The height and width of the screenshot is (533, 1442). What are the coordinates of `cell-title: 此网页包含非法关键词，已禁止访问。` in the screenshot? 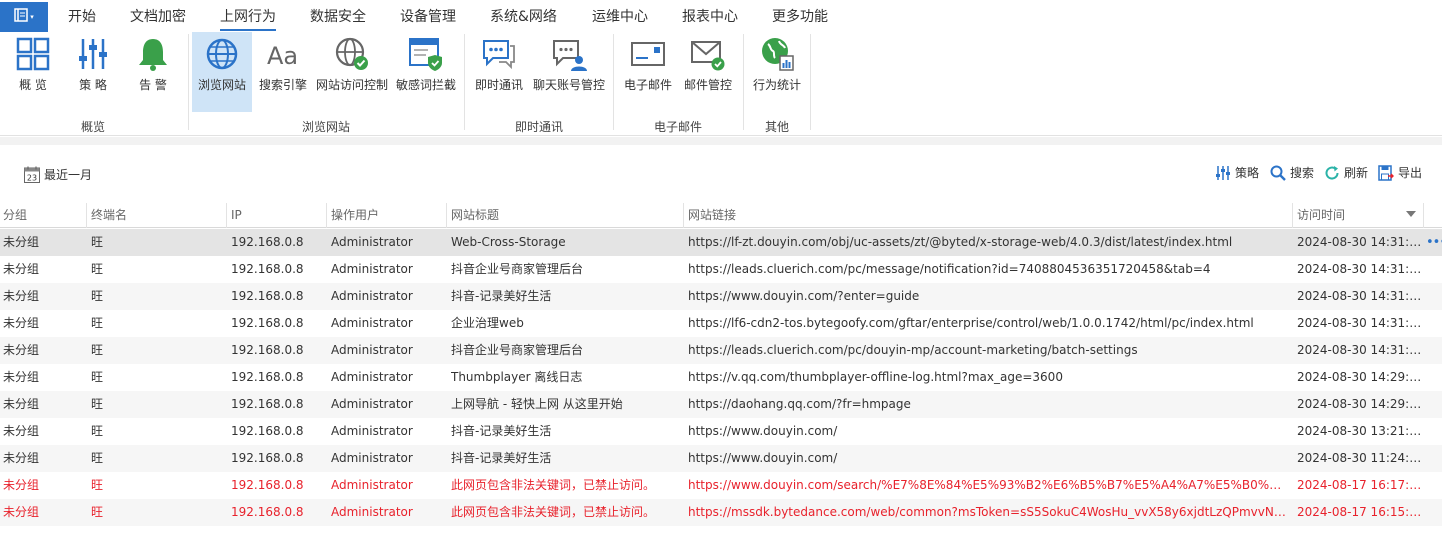 It's located at (553, 485).